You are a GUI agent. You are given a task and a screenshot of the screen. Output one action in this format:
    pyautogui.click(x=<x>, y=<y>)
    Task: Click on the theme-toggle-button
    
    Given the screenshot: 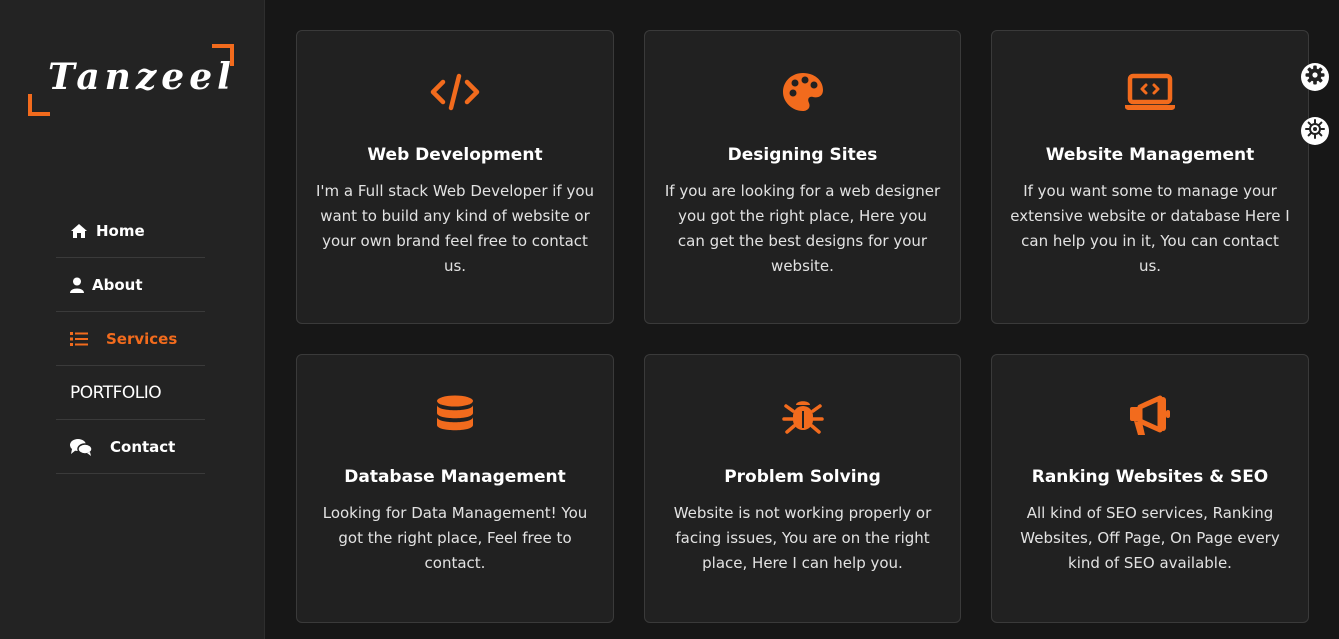 What is the action you would take?
    pyautogui.click(x=1315, y=131)
    